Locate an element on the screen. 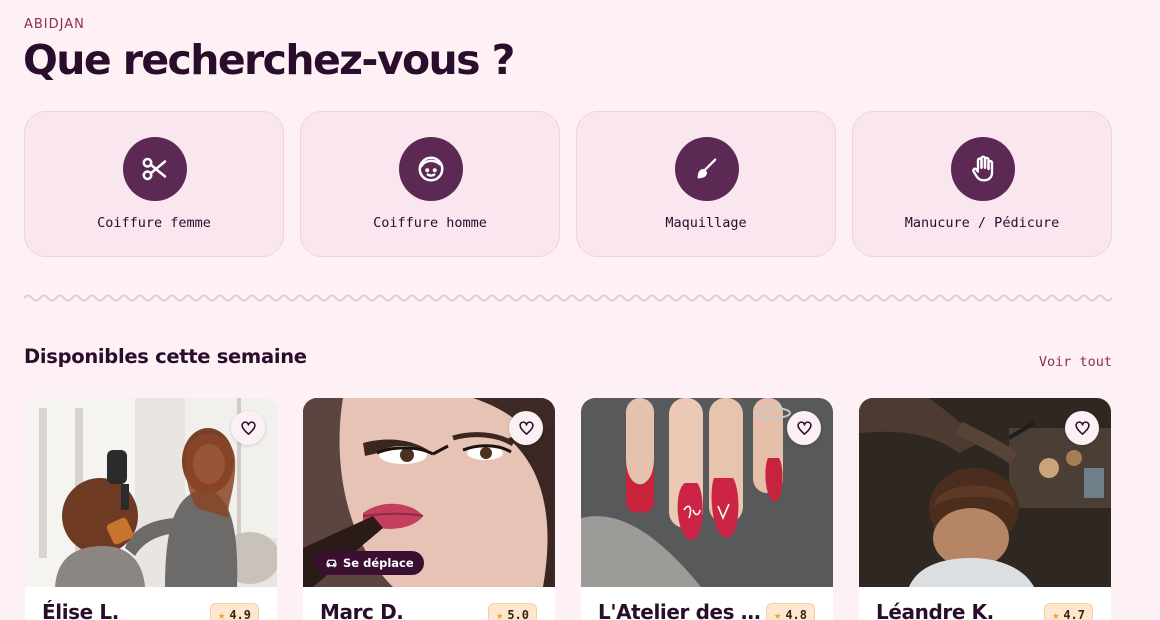 The image size is (1160, 620). rating-badge: ★ 4.8 is located at coordinates (790, 611).